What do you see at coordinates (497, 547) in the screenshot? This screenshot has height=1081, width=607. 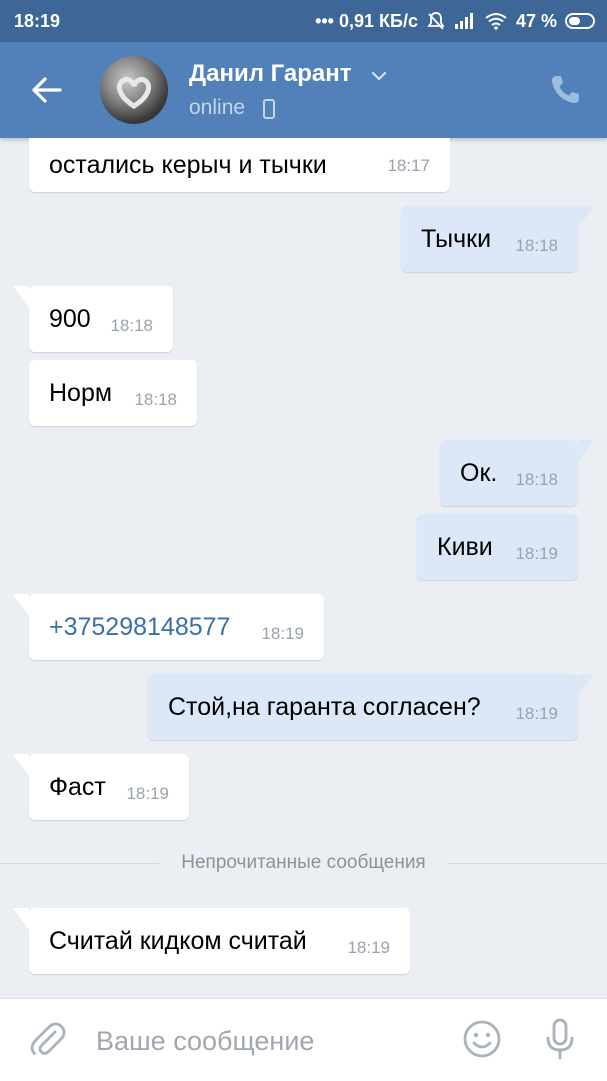 I see `message-bubble-outgoing: Киви 18:19` at bounding box center [497, 547].